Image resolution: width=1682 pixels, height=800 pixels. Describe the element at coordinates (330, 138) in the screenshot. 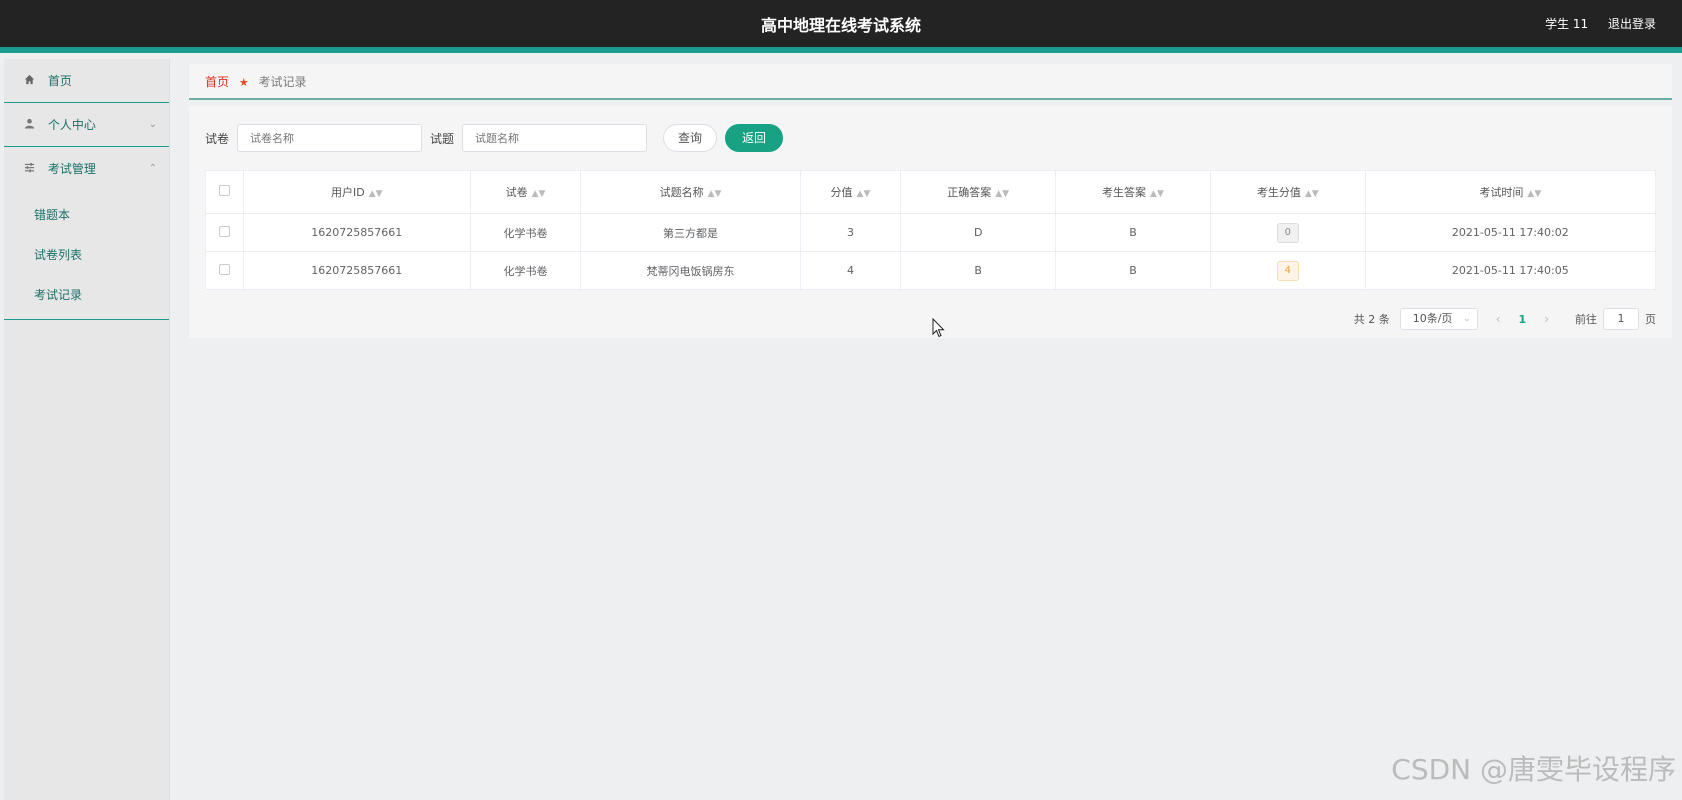

I see `paper-name-input` at that location.